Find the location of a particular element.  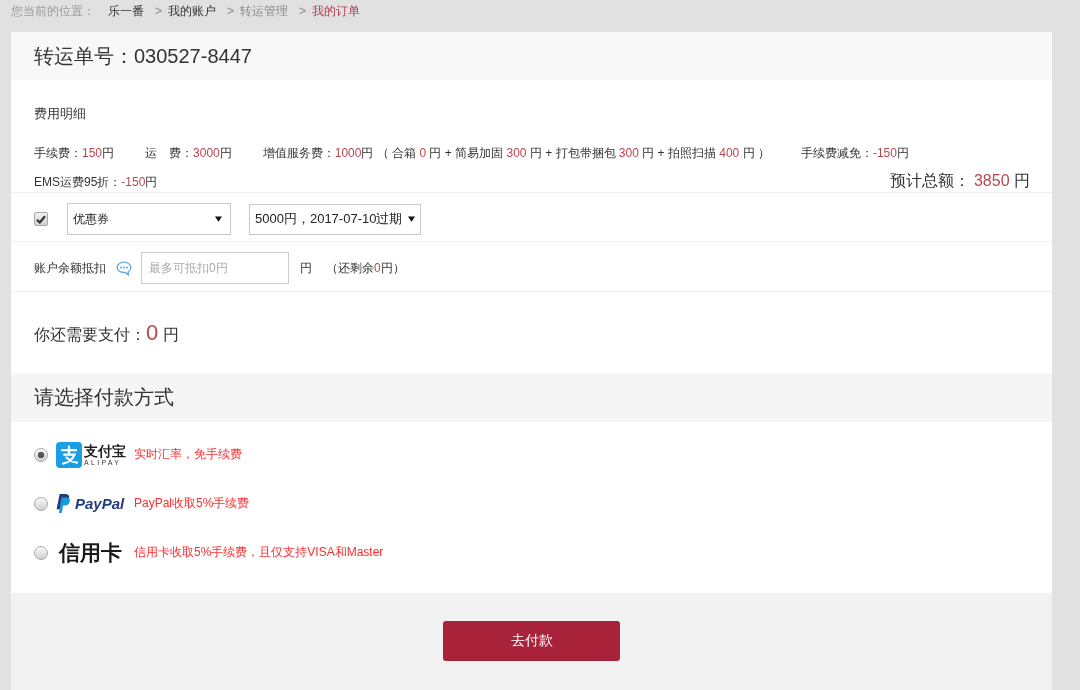

fee-item: 运 费：3000円 is located at coordinates (188, 153).